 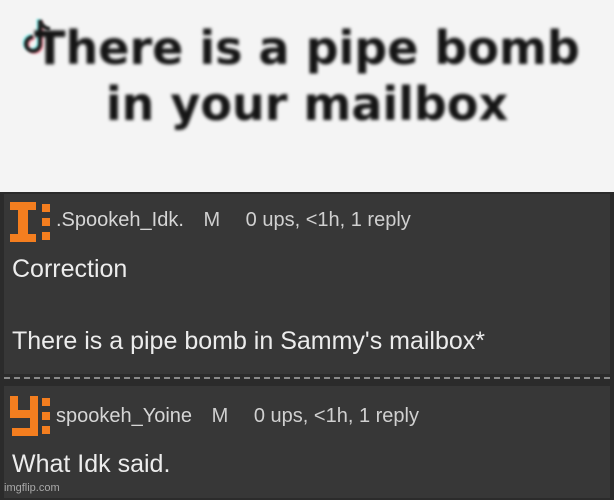 I want to click on meme-caption-line-2: in your mailbox, so click(x=307, y=104).